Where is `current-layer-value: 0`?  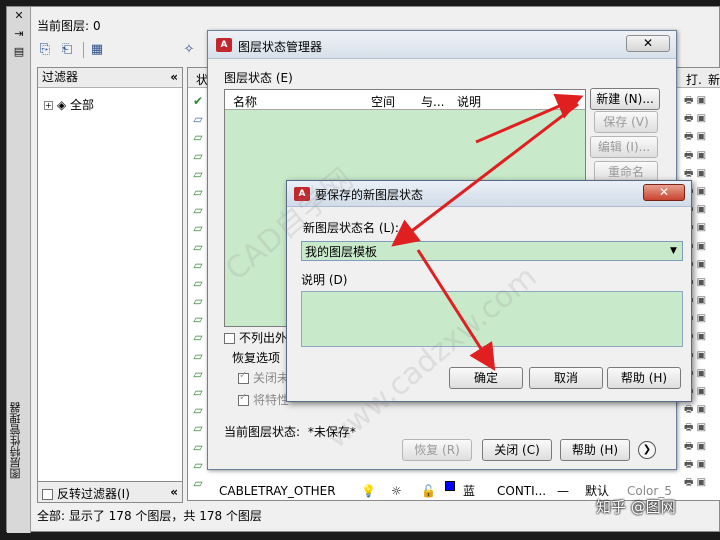
current-layer-value: 0 is located at coordinates (97, 26).